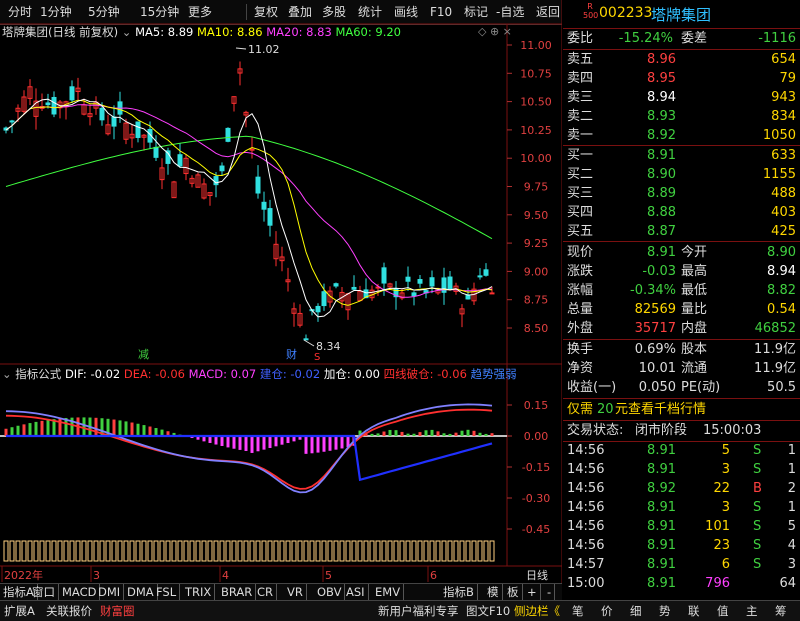 This screenshot has height=621, width=800. I want to click on stat-row: 现价 8.91 今开 8.90, so click(681, 253).